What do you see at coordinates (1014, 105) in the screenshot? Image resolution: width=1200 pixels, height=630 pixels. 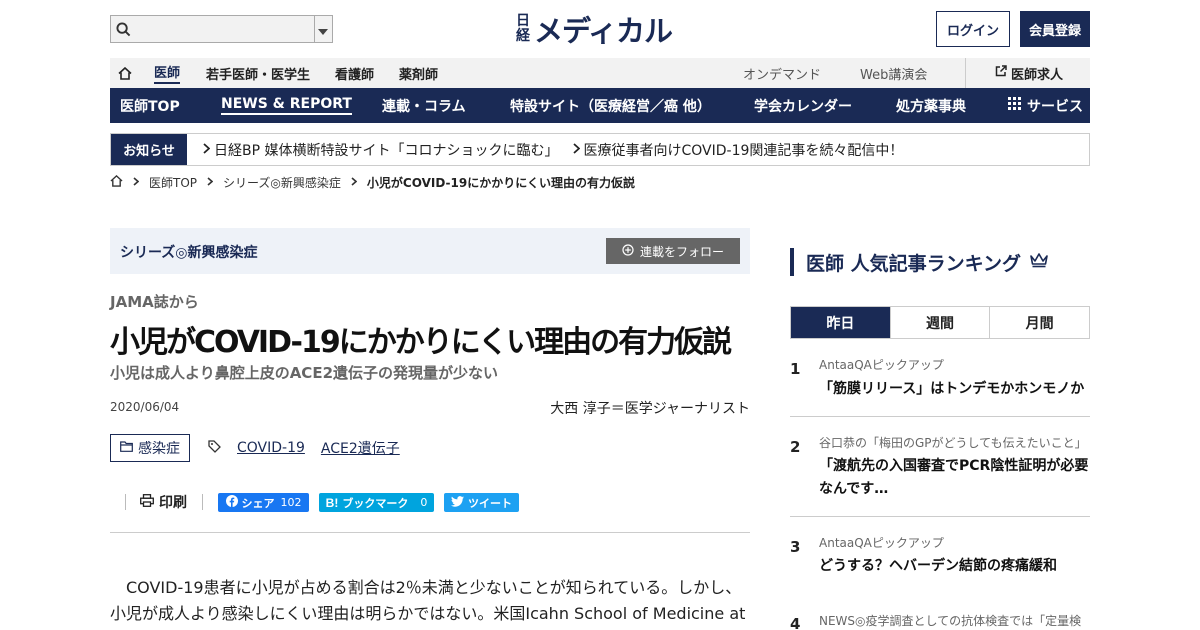 I see `grid-icon` at bounding box center [1014, 105].